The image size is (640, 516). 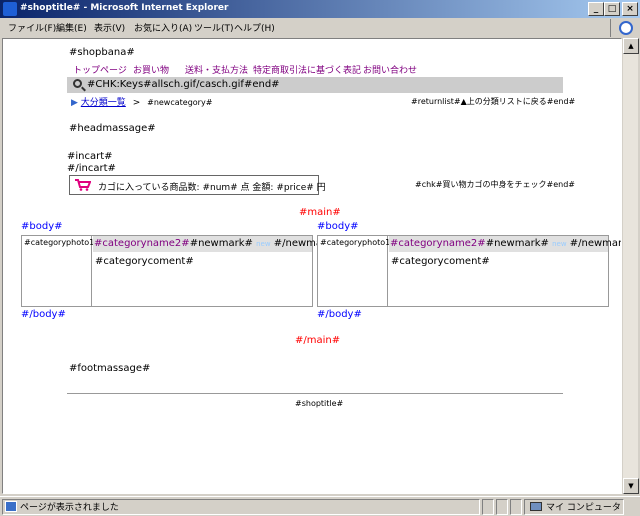 What do you see at coordinates (91, 168) in the screenshot?
I see `incart-end: #/incart#` at bounding box center [91, 168].